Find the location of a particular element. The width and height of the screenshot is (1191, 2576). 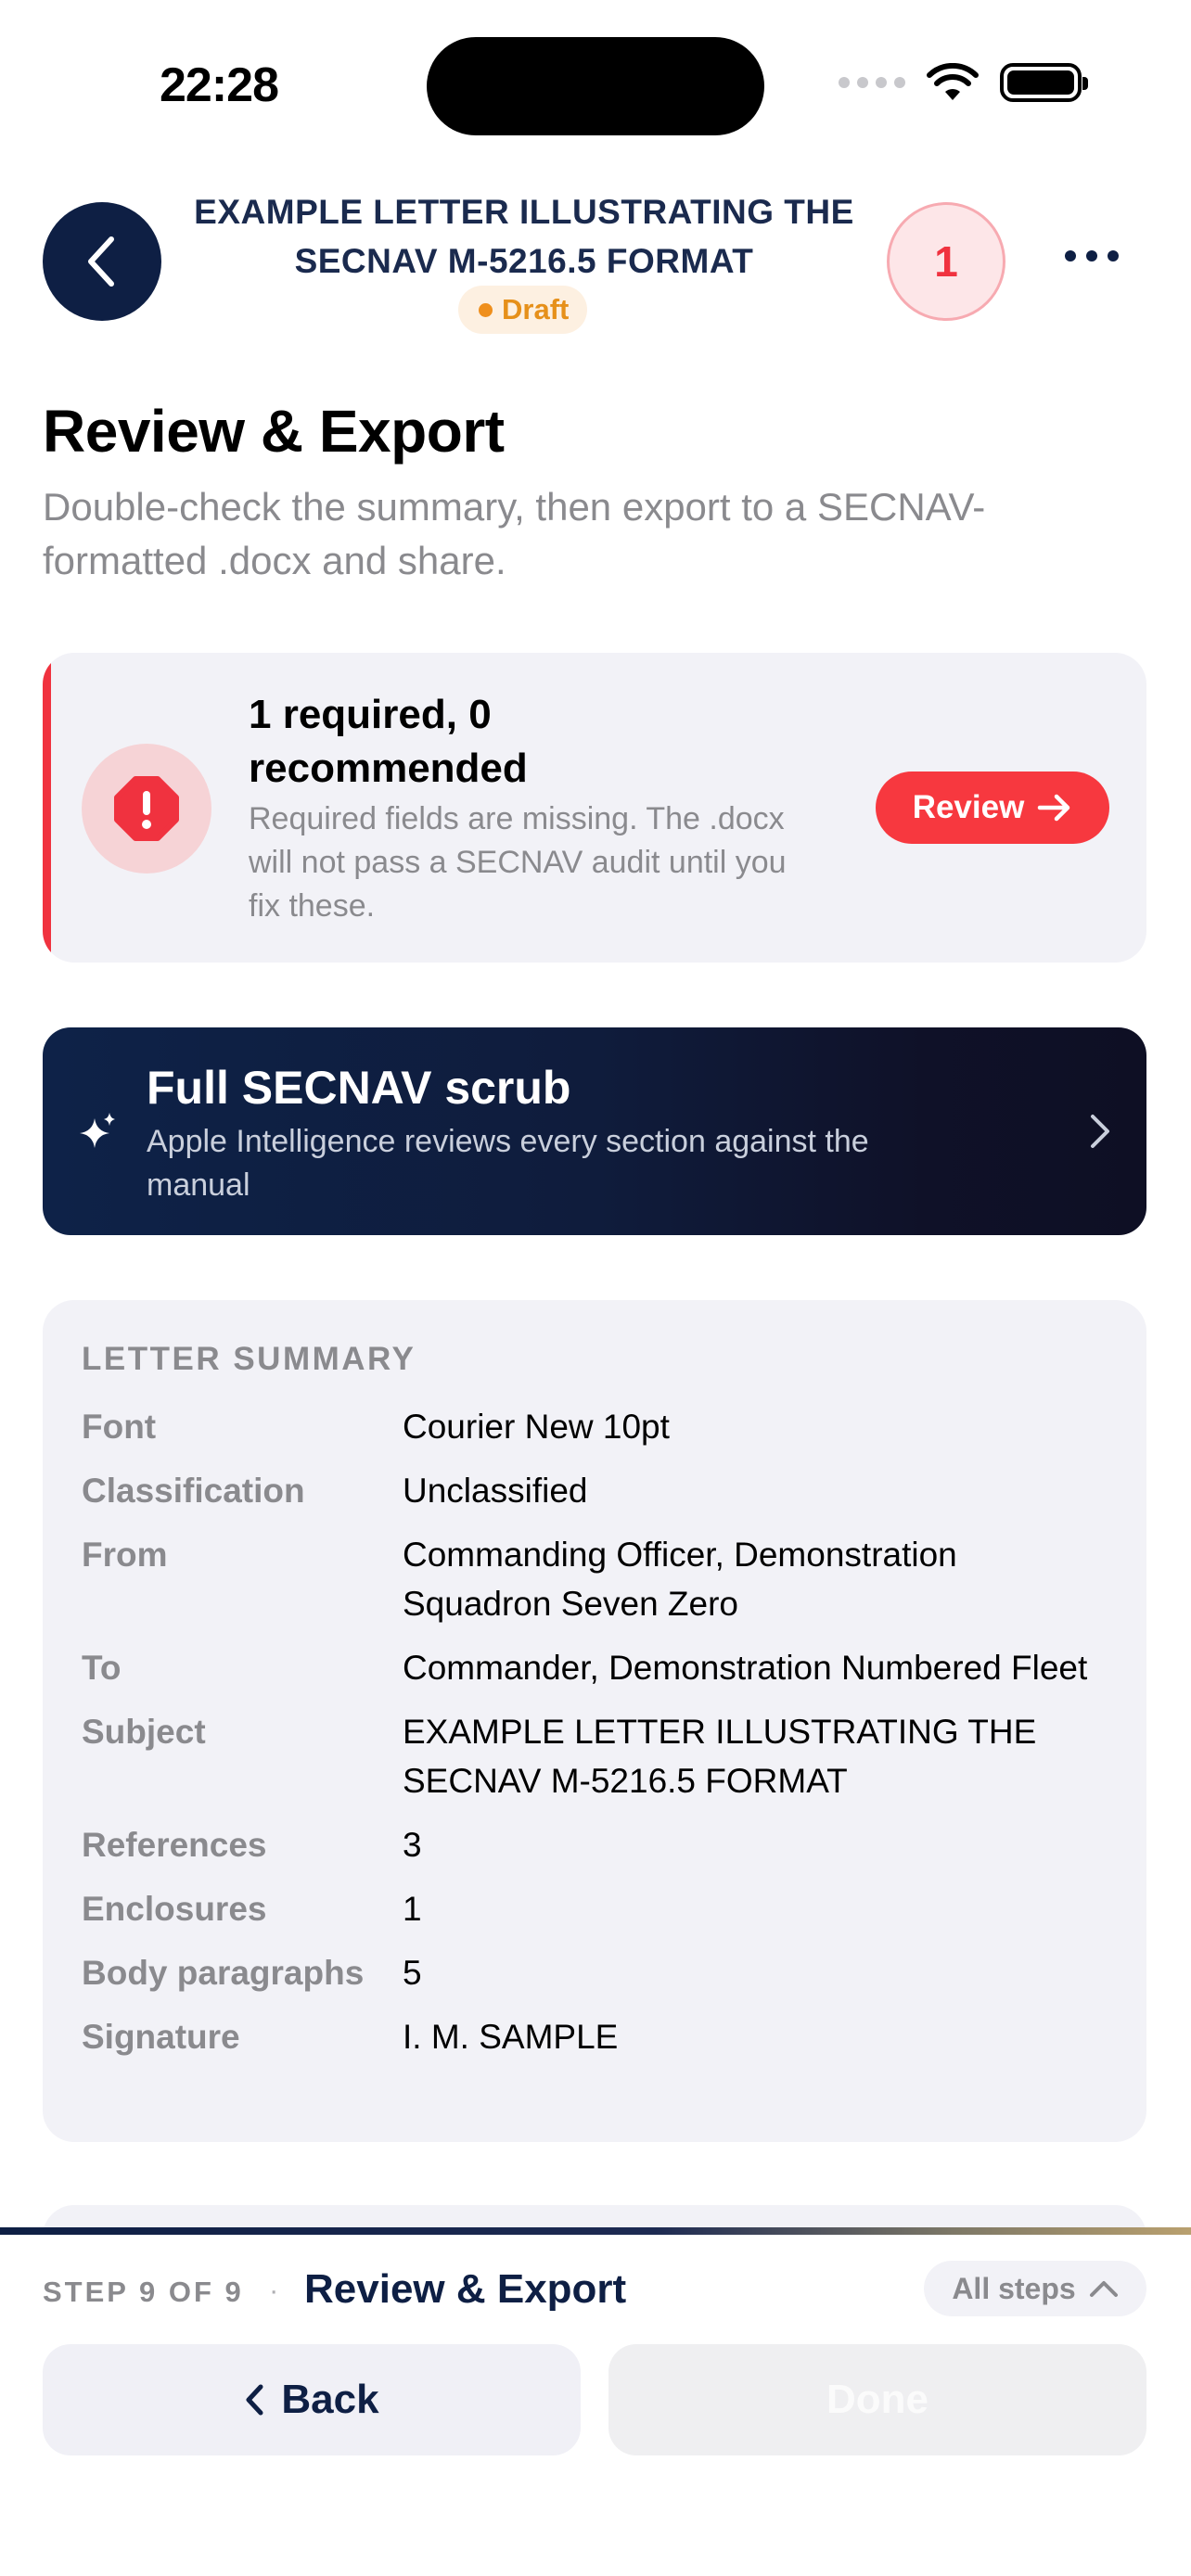

summary-value: I. M. SAMPLE is located at coordinates (511, 2037).